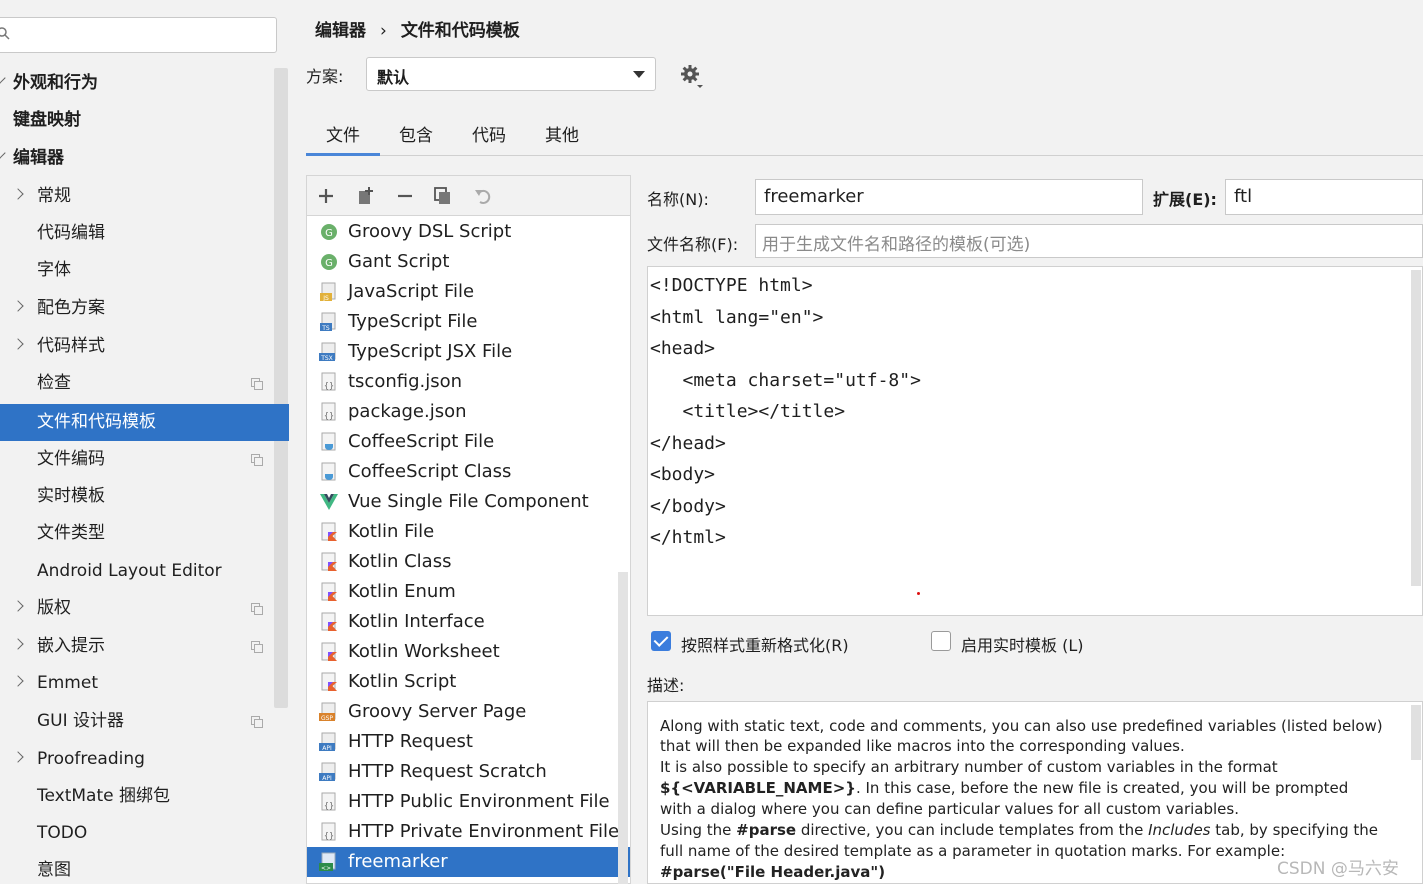  What do you see at coordinates (402, 591) in the screenshot?
I see `template-list-item-label: Kotlin Enum` at bounding box center [402, 591].